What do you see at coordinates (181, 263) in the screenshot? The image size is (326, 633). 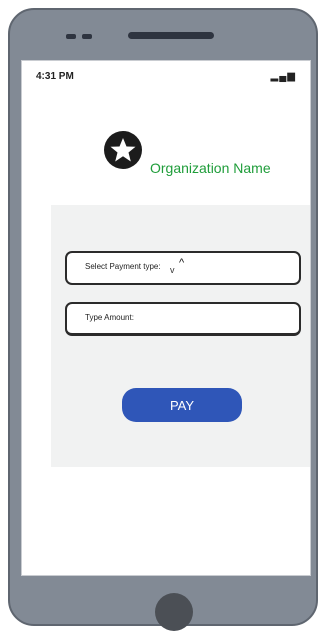 I see `chevron-up-icon: ^` at bounding box center [181, 263].